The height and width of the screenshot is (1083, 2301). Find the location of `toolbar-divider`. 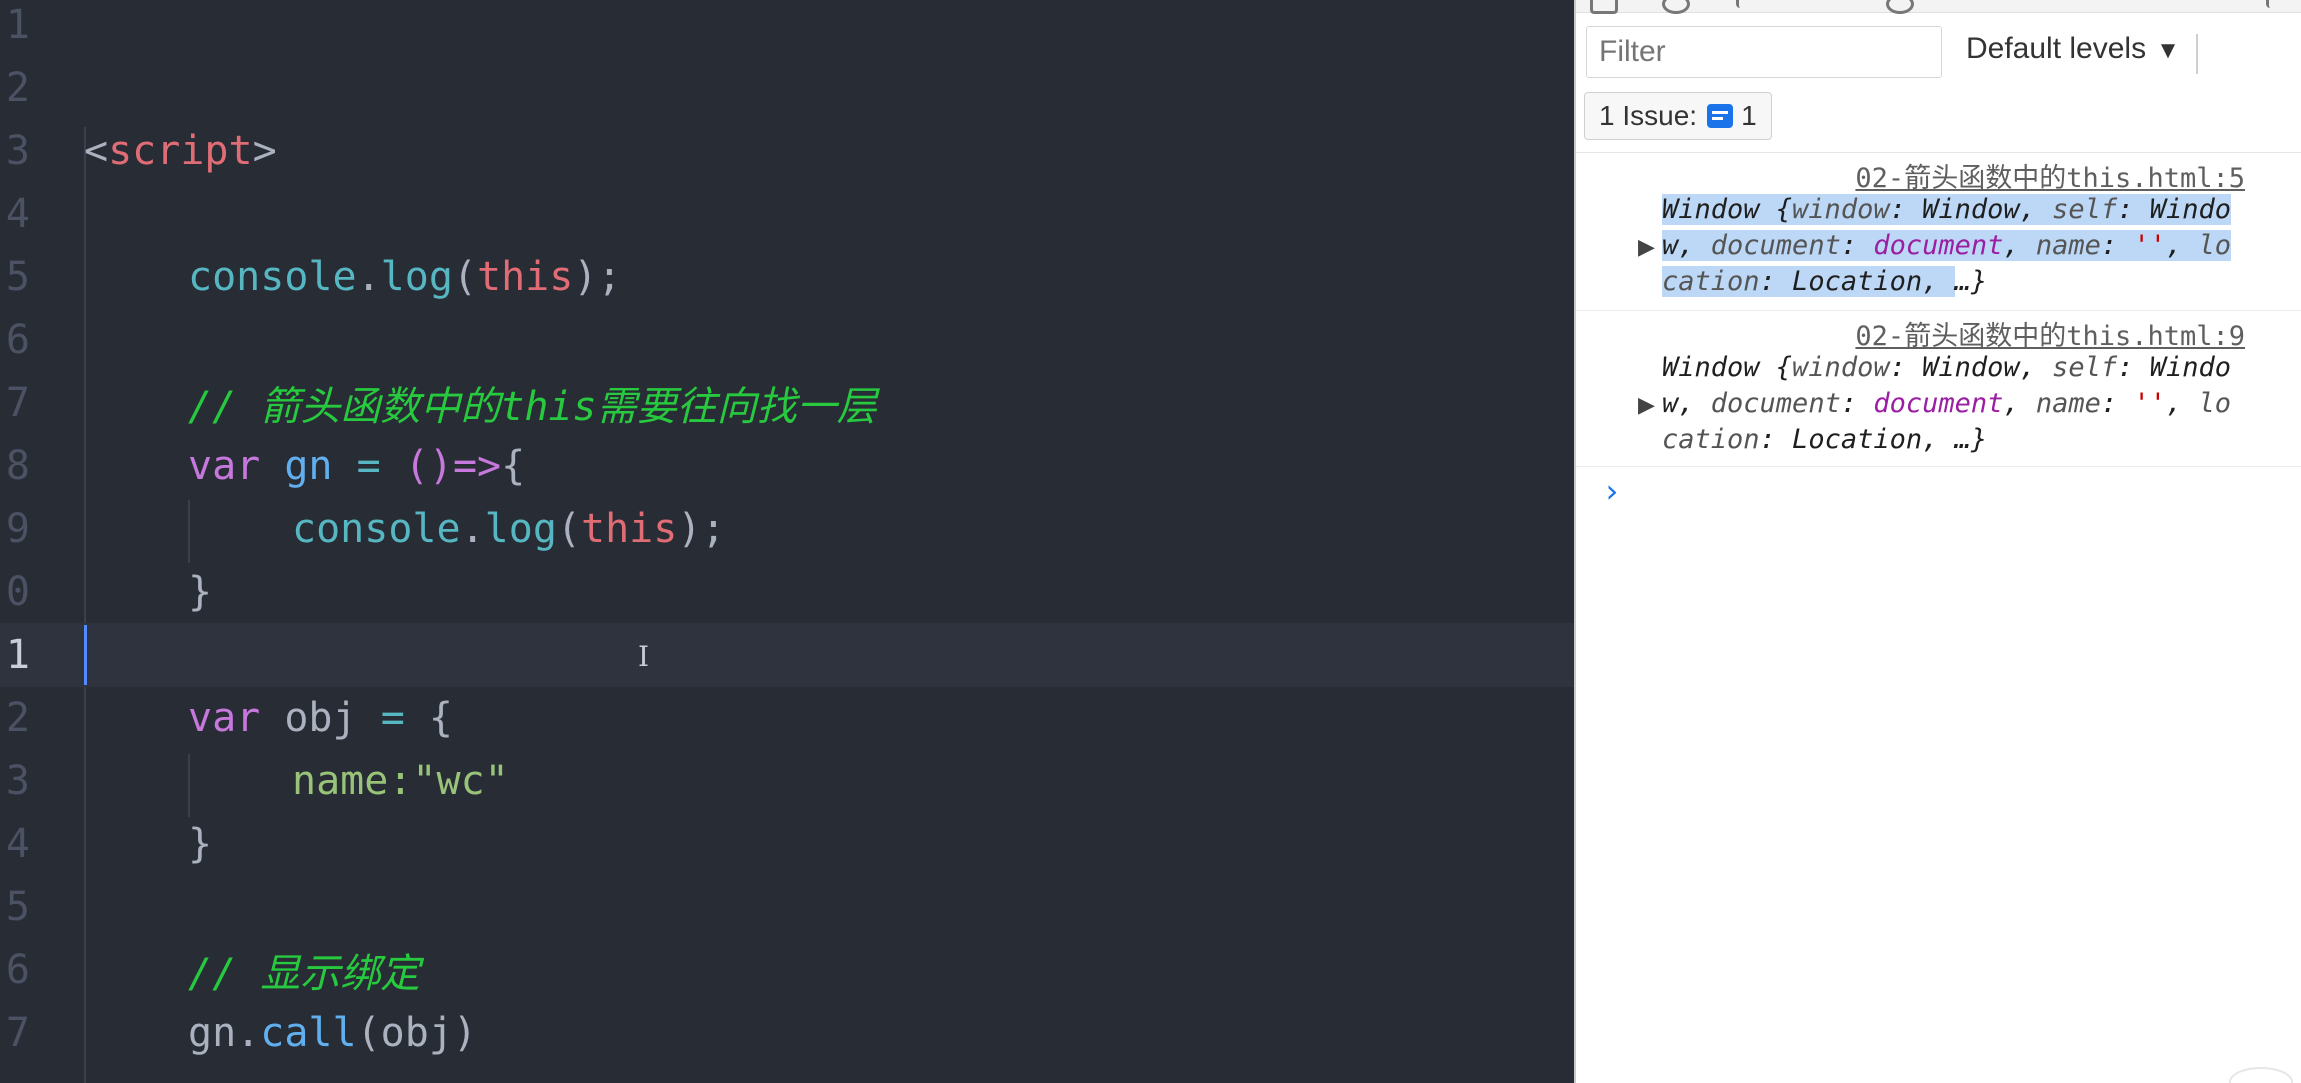

toolbar-divider is located at coordinates (2197, 54).